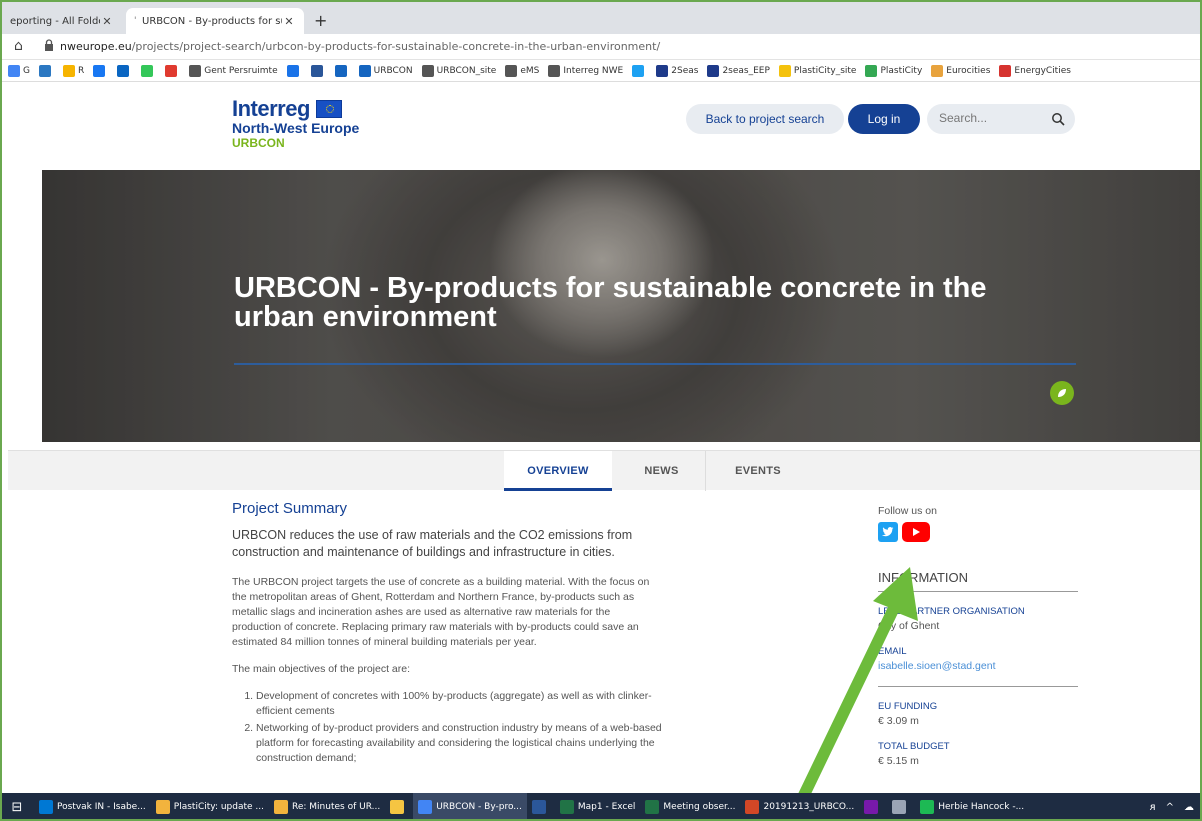  Describe the element at coordinates (901, 70) in the screenshot. I see `bookmark-label: PlastiCity` at that location.